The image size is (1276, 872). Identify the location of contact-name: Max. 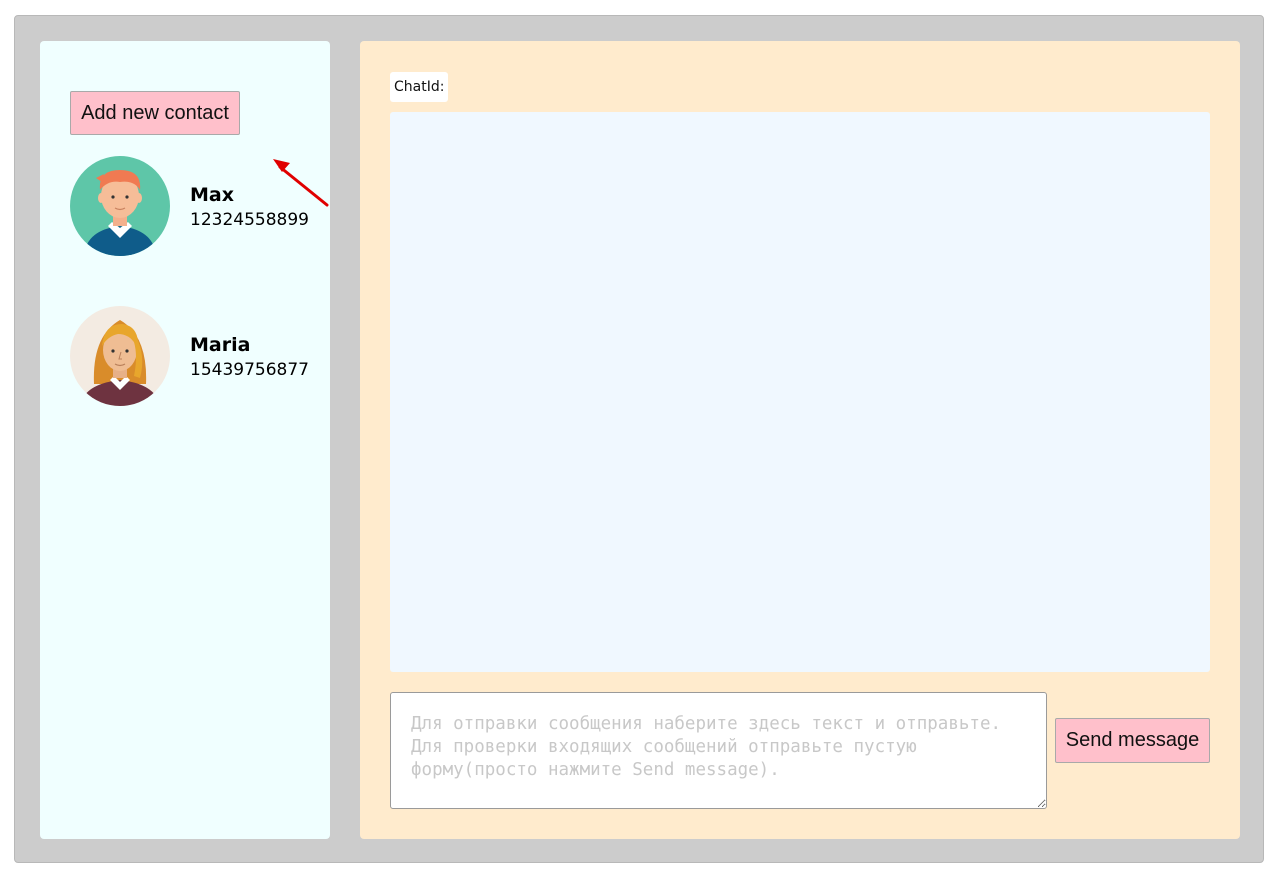
(212, 195).